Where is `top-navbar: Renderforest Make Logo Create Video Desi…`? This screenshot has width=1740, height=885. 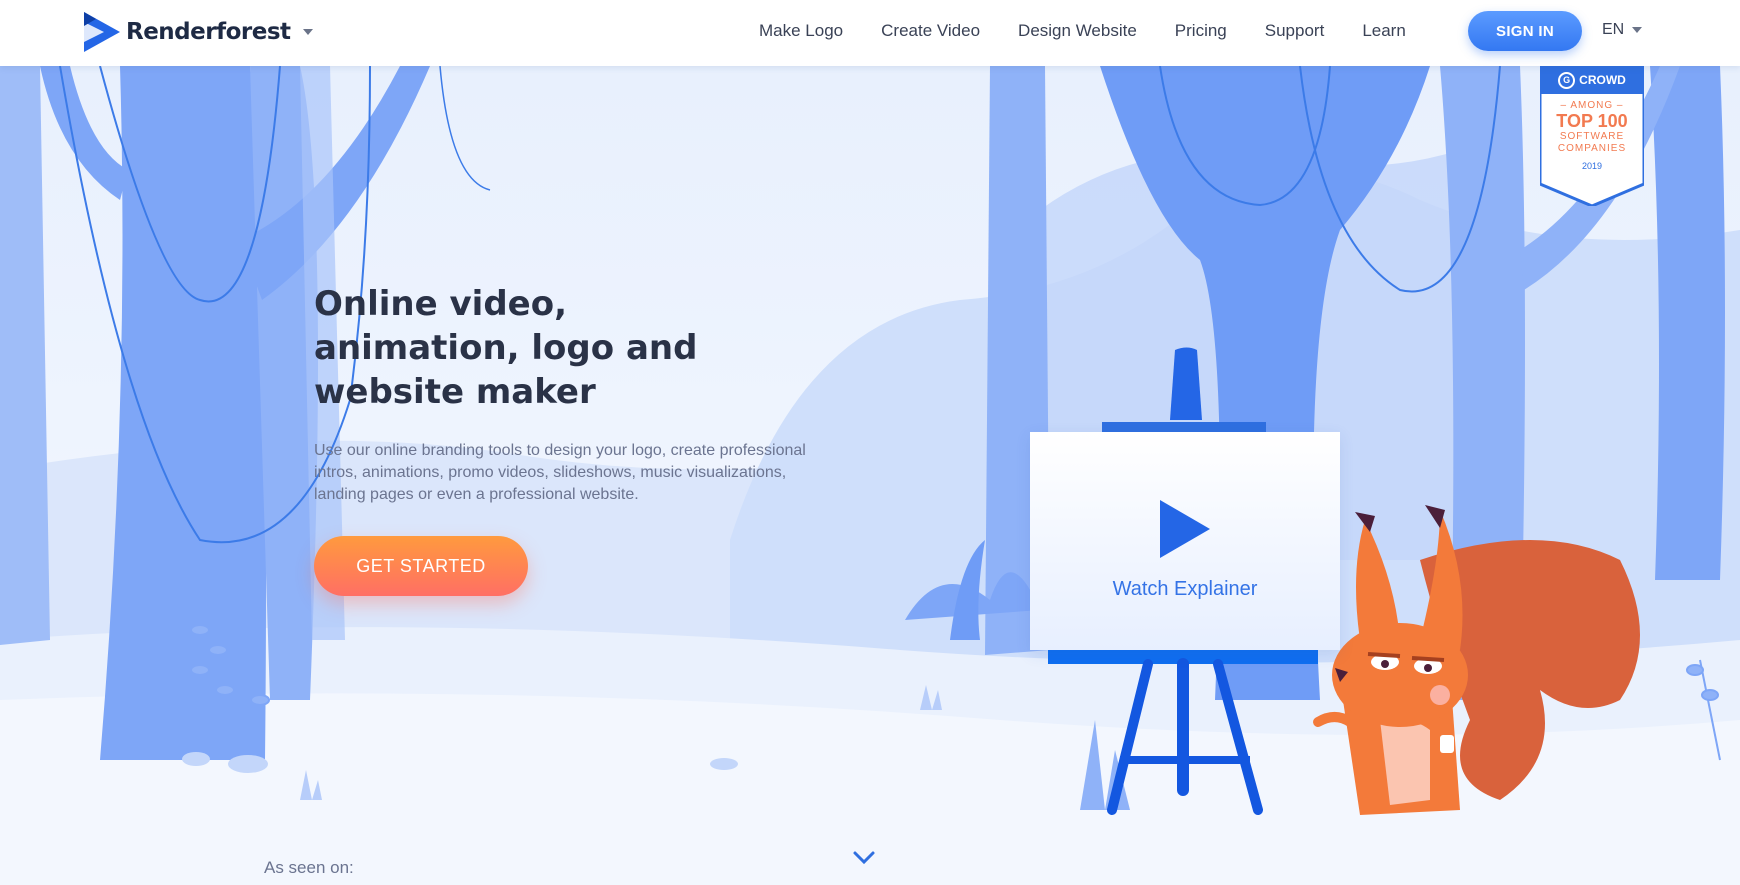
top-navbar: Renderforest Make Logo Create Video Desi… is located at coordinates (870, 33).